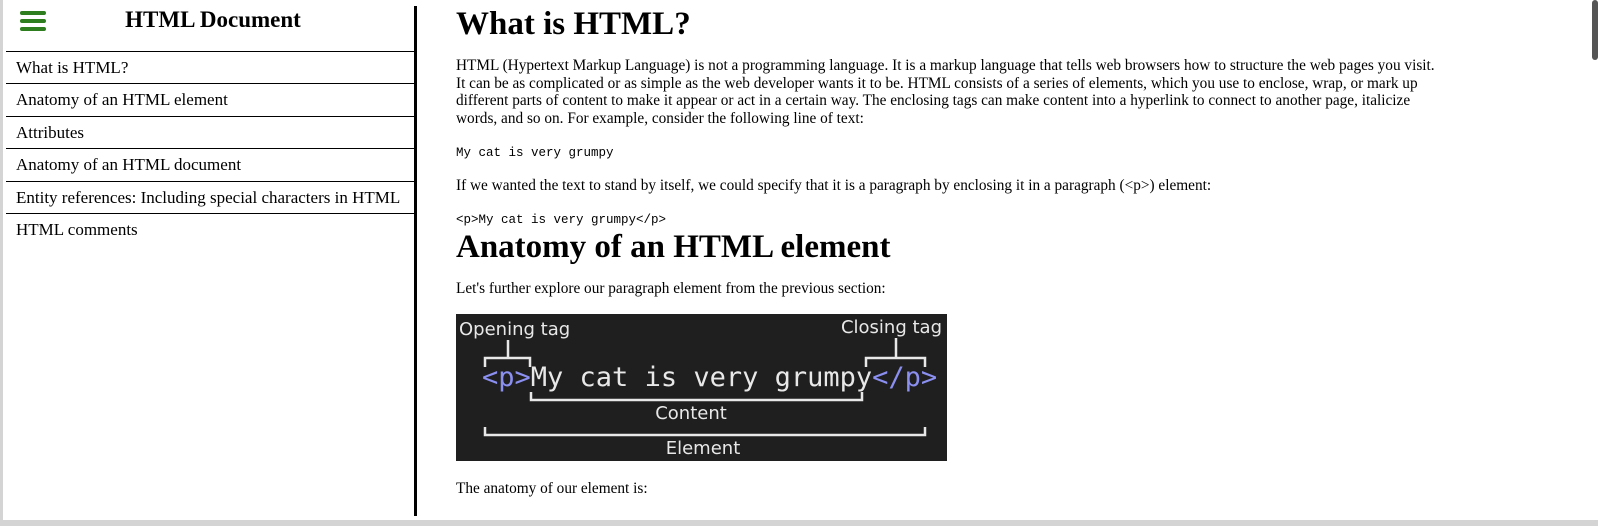 Image resolution: width=1598 pixels, height=526 pixels. Describe the element at coordinates (213, 19) in the screenshot. I see `sidebar-title: HTML Document` at that location.